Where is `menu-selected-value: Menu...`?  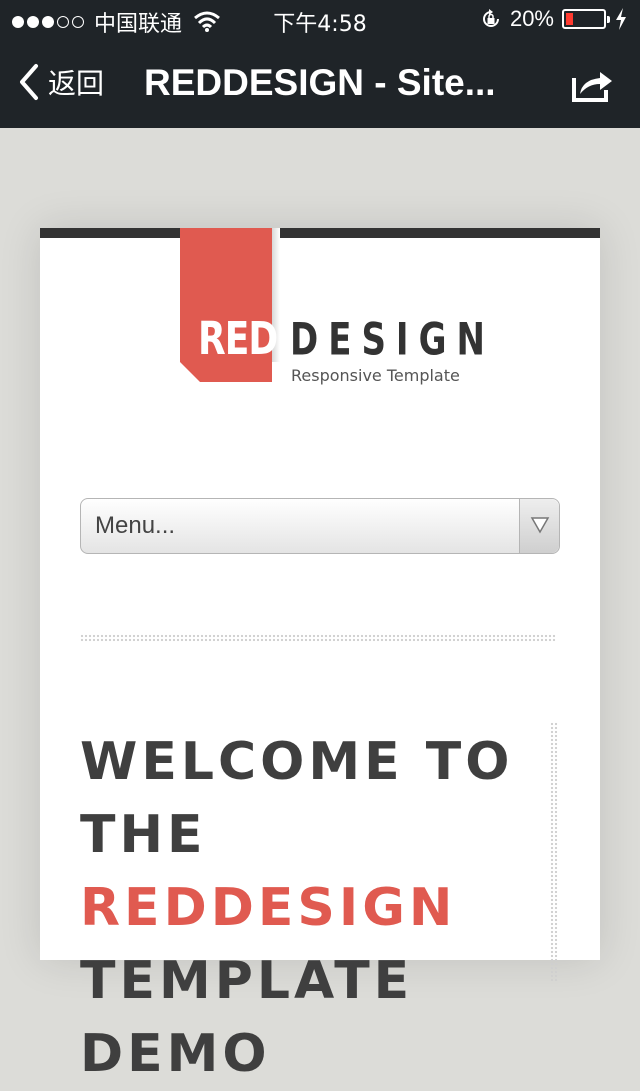
menu-selected-value: Menu... is located at coordinates (135, 525).